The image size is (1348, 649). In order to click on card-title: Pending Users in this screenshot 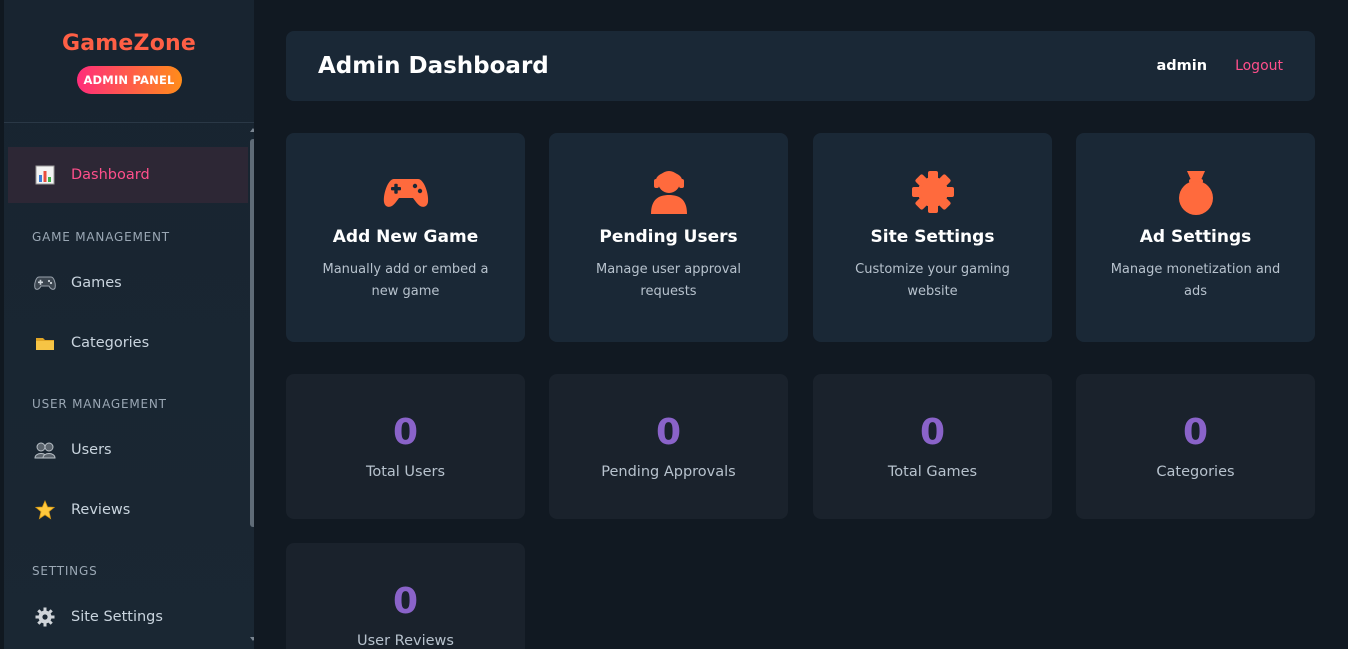, I will do `click(668, 237)`.